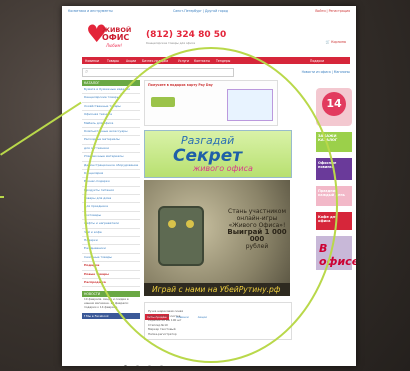 This screenshot has width=410, height=371. What do you see at coordinates (223, 61) in the screenshot?
I see `nav-item: Тендеры` at bounding box center [223, 61].